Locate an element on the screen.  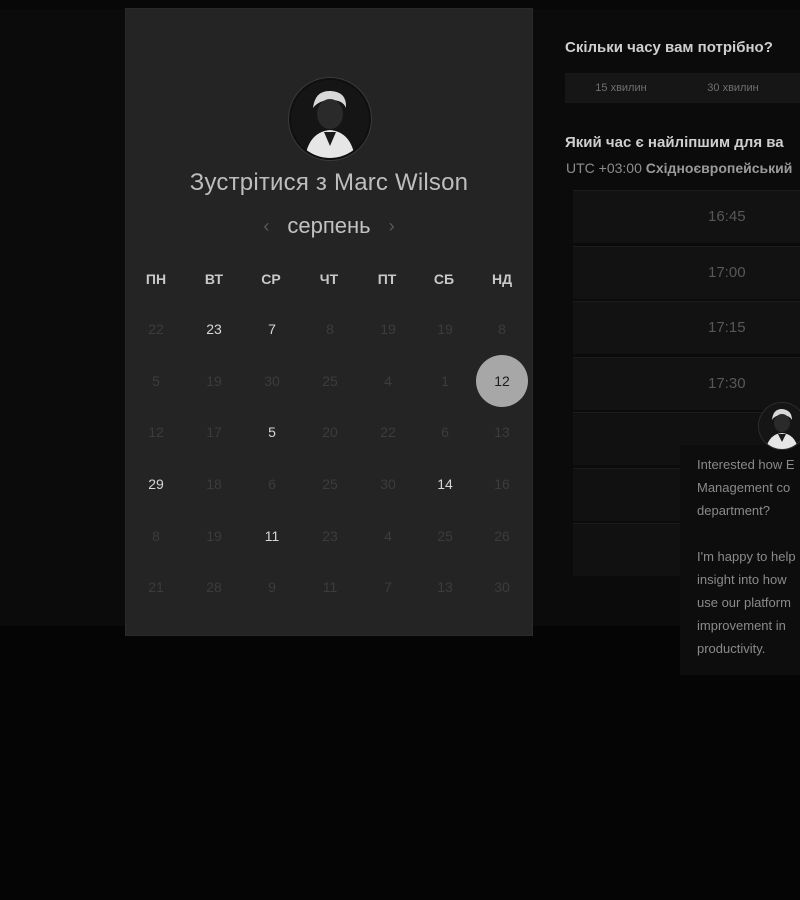
duration-question: Скільки часу вам потрібно? is located at coordinates (669, 47).